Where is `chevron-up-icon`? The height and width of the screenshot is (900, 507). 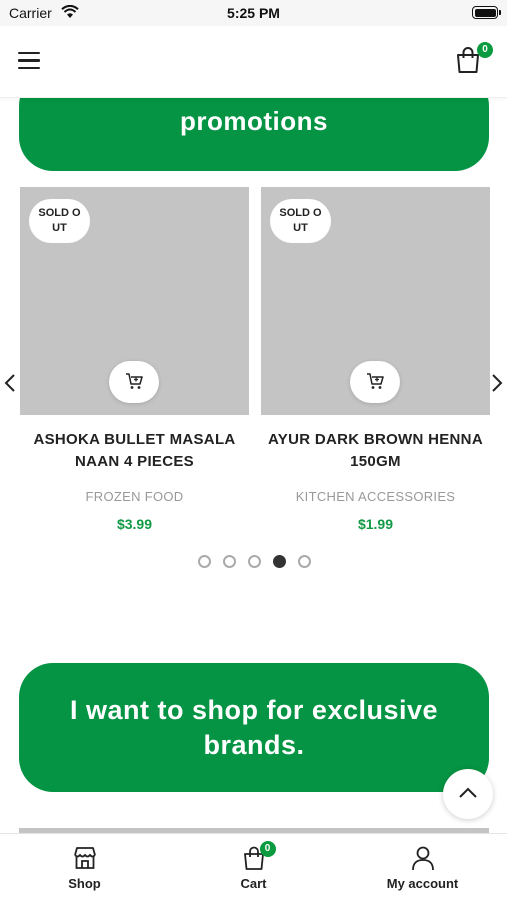
chevron-up-icon is located at coordinates (468, 792).